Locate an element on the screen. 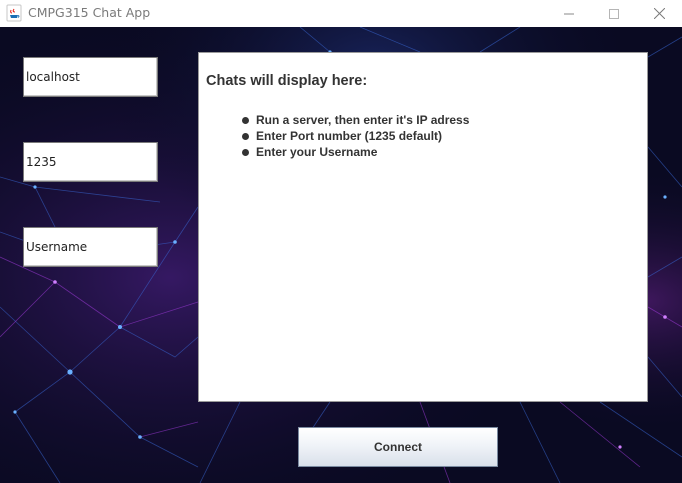 The width and height of the screenshot is (682, 483). instruction-text: Enter your Username is located at coordinates (317, 152).